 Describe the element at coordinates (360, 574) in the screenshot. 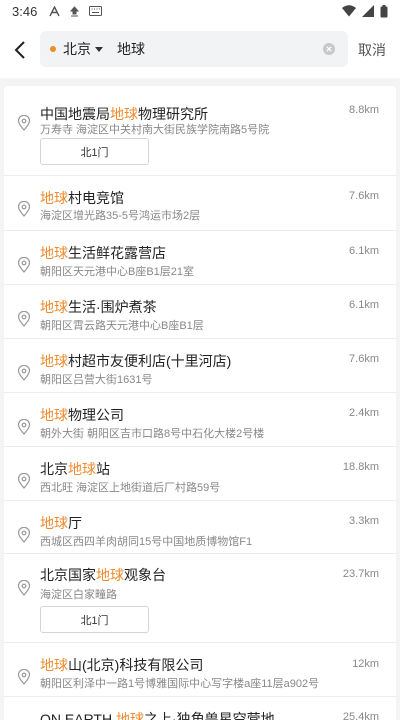

I see `result-distance: 23.7km` at that location.